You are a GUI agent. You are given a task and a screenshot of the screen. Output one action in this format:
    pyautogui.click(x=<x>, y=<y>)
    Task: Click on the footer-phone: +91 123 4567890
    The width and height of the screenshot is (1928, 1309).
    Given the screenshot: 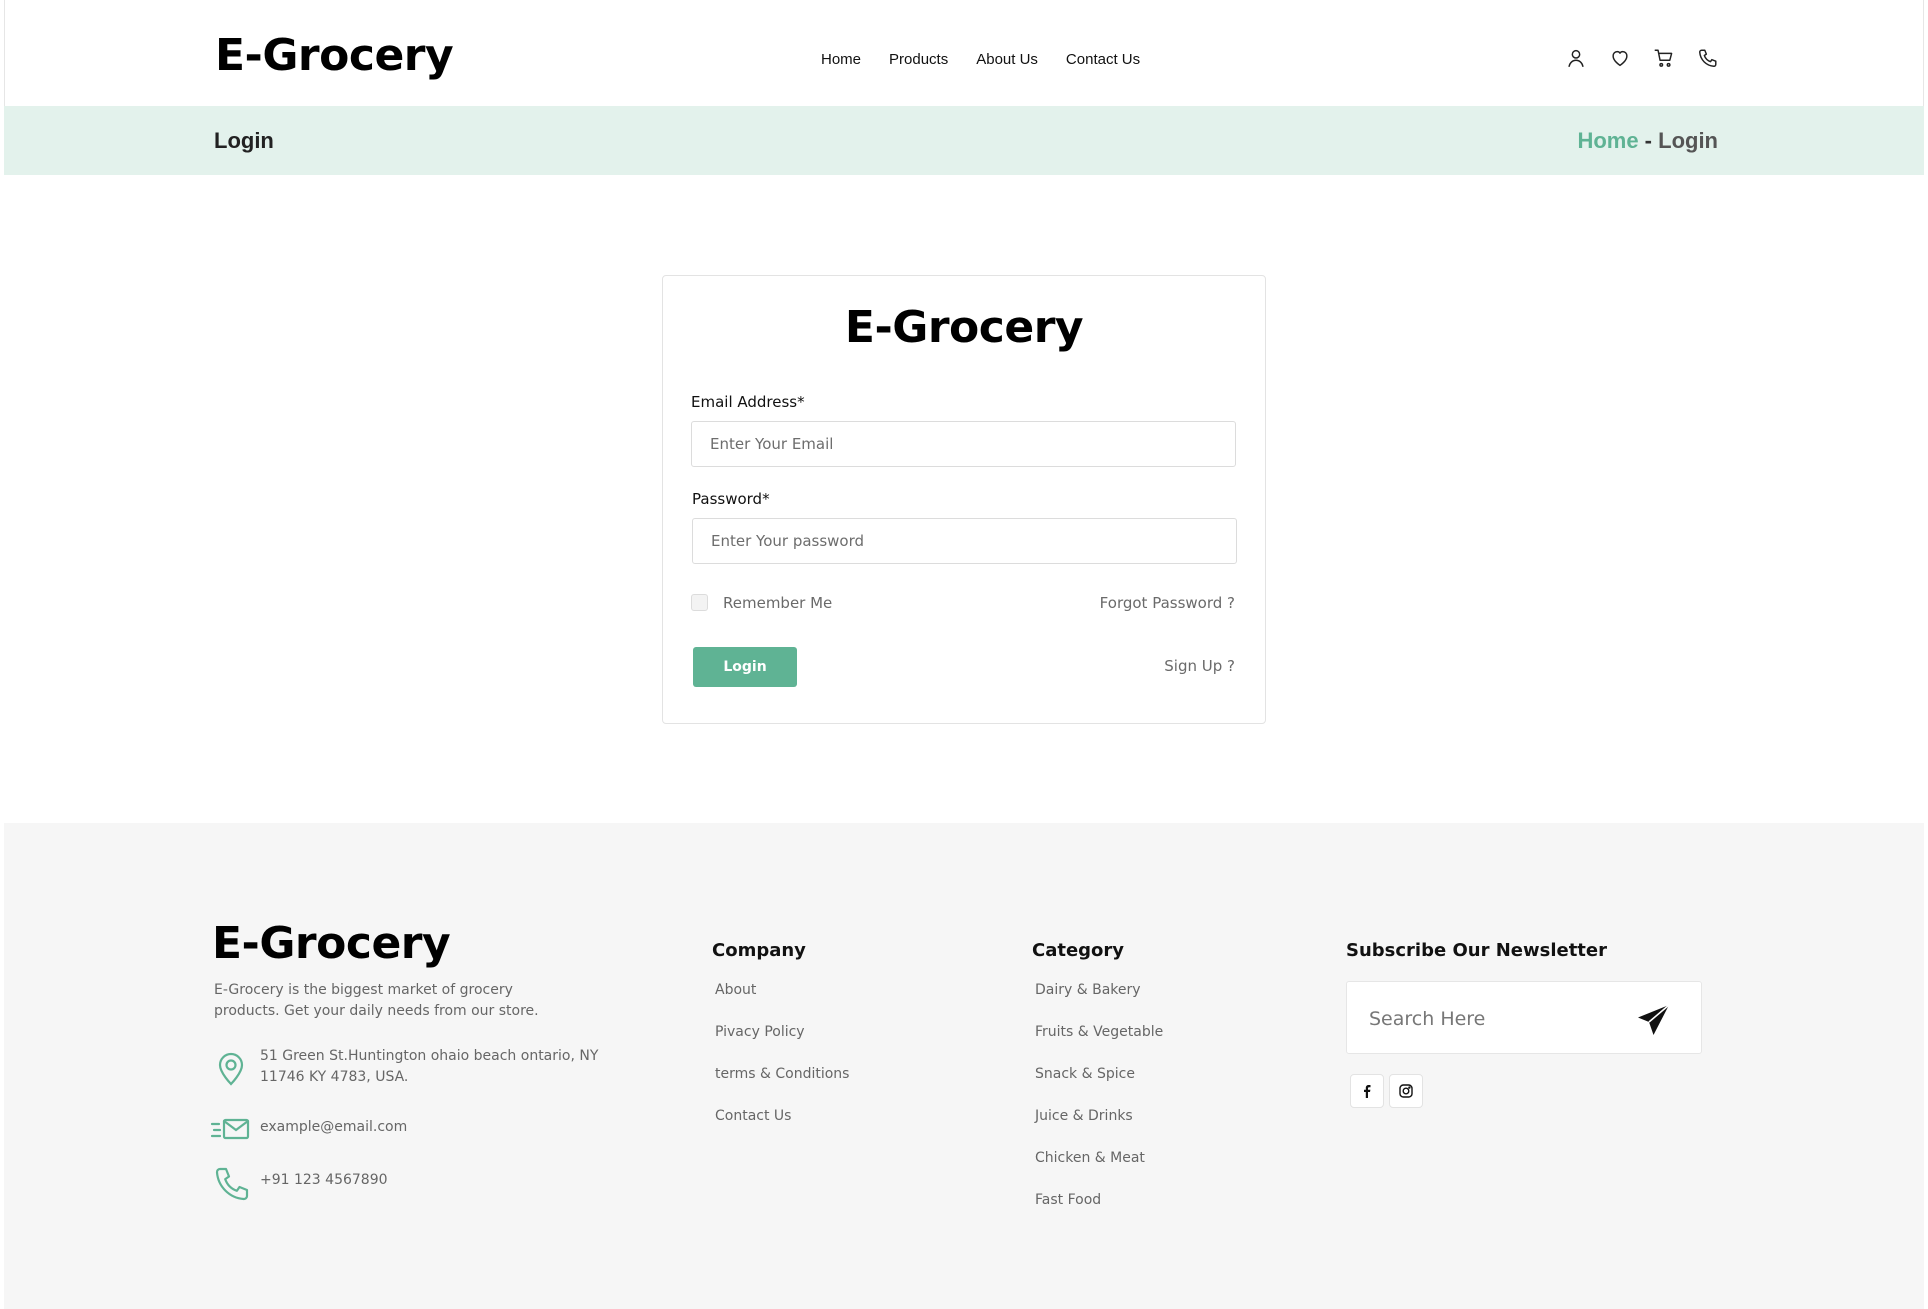 What is the action you would take?
    pyautogui.click(x=299, y=1183)
    